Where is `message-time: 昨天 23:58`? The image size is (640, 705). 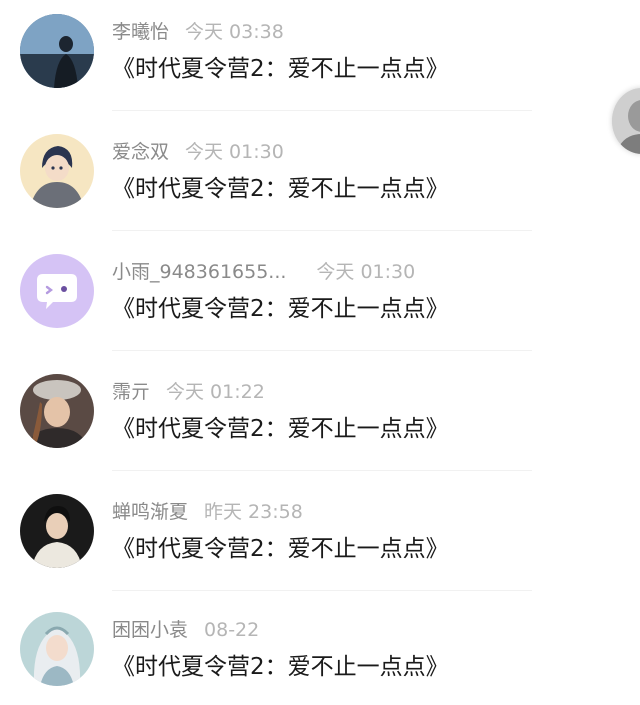
message-time: 昨天 23:58 is located at coordinates (253, 512).